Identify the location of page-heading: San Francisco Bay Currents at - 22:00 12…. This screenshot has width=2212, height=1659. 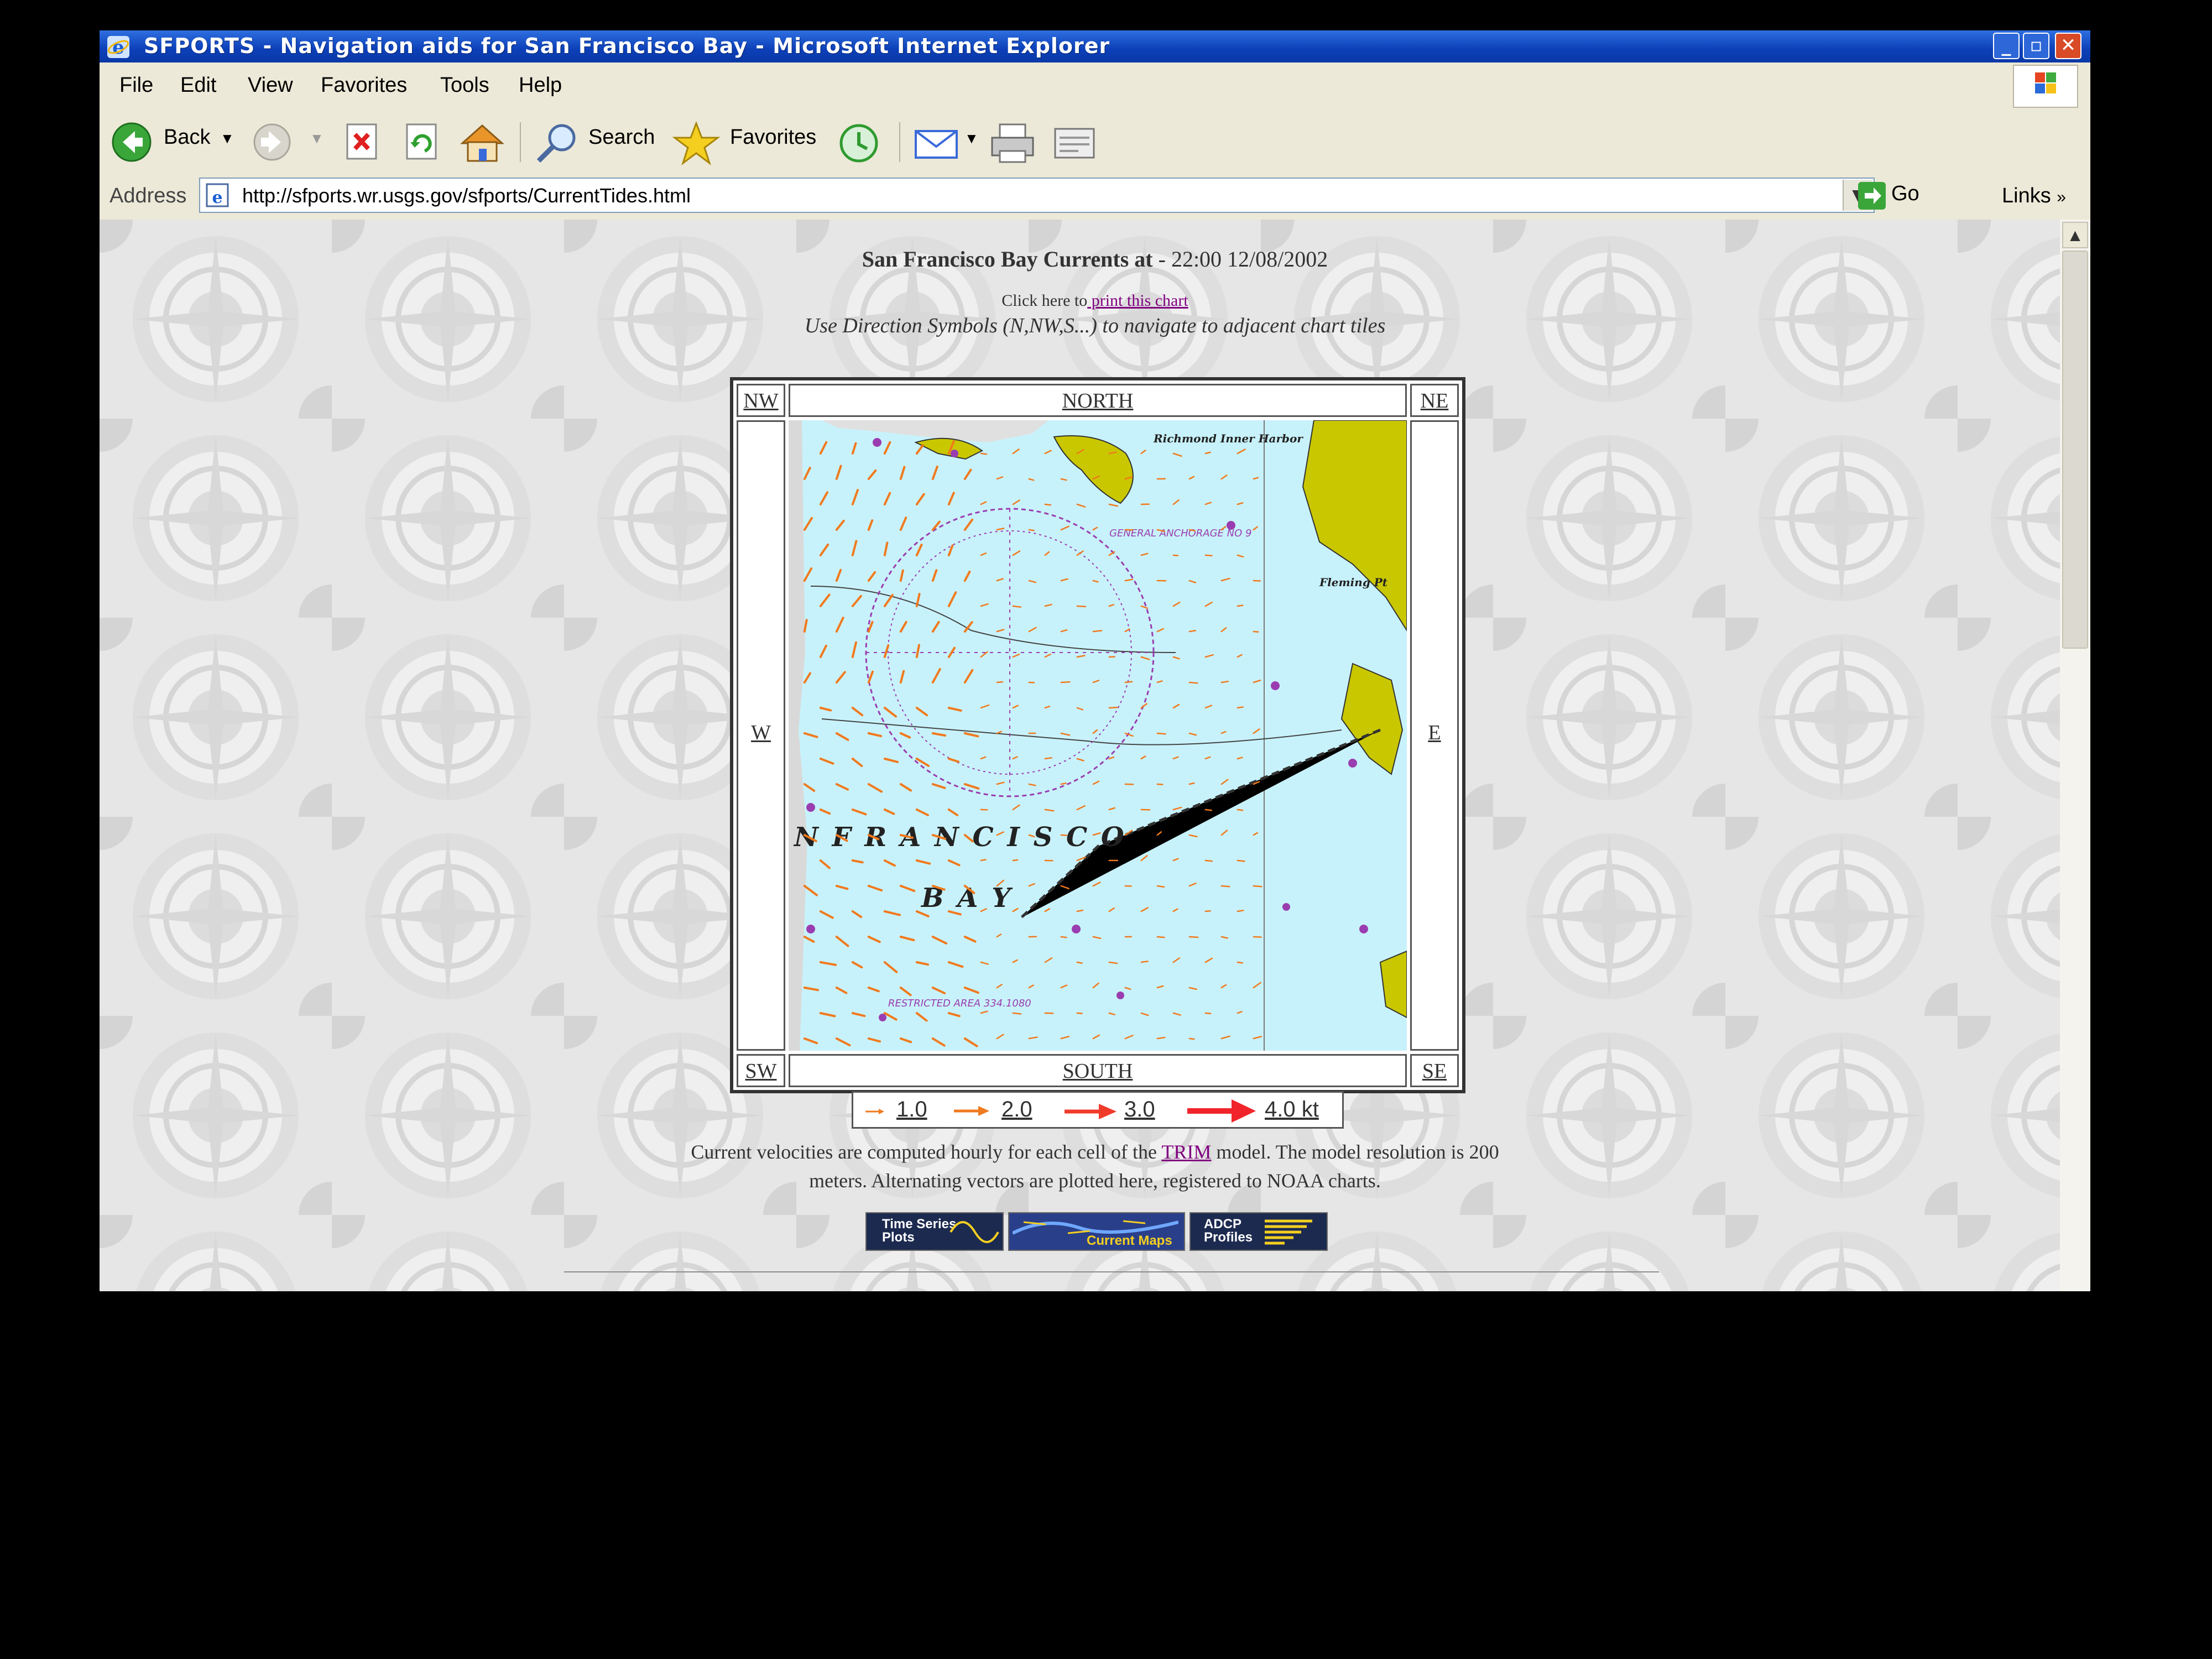
(1080, 259).